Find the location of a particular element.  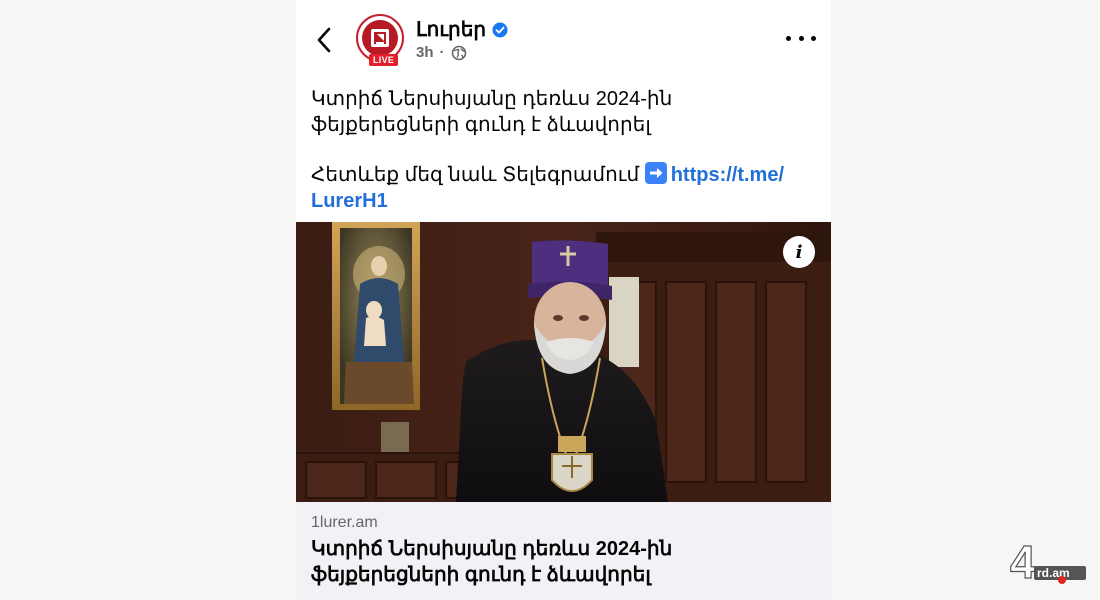

post-title-line: ֆեյքերեցների գունդ է ձևավորել is located at coordinates (481, 125).